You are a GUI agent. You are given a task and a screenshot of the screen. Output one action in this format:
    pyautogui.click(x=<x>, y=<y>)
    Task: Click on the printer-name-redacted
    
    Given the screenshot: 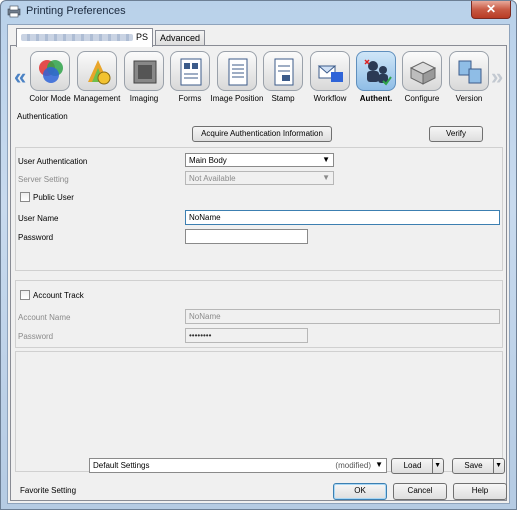 What is the action you would take?
    pyautogui.click(x=77, y=38)
    